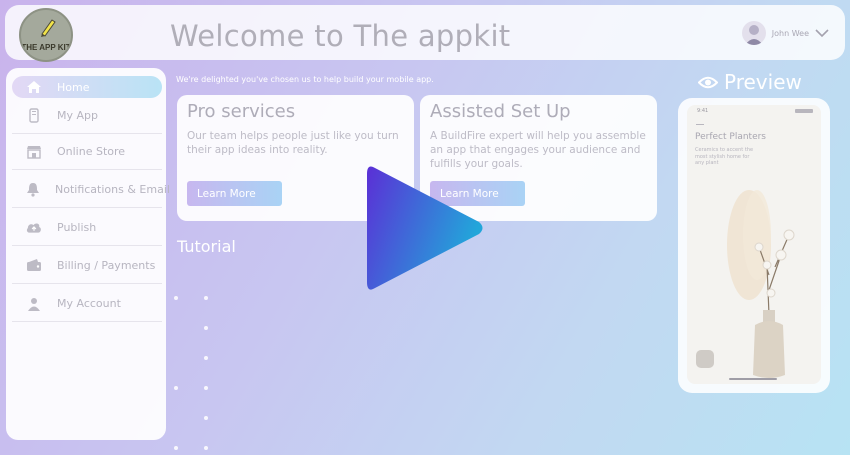  What do you see at coordinates (761, 284) in the screenshot?
I see `vase-image` at bounding box center [761, 284].